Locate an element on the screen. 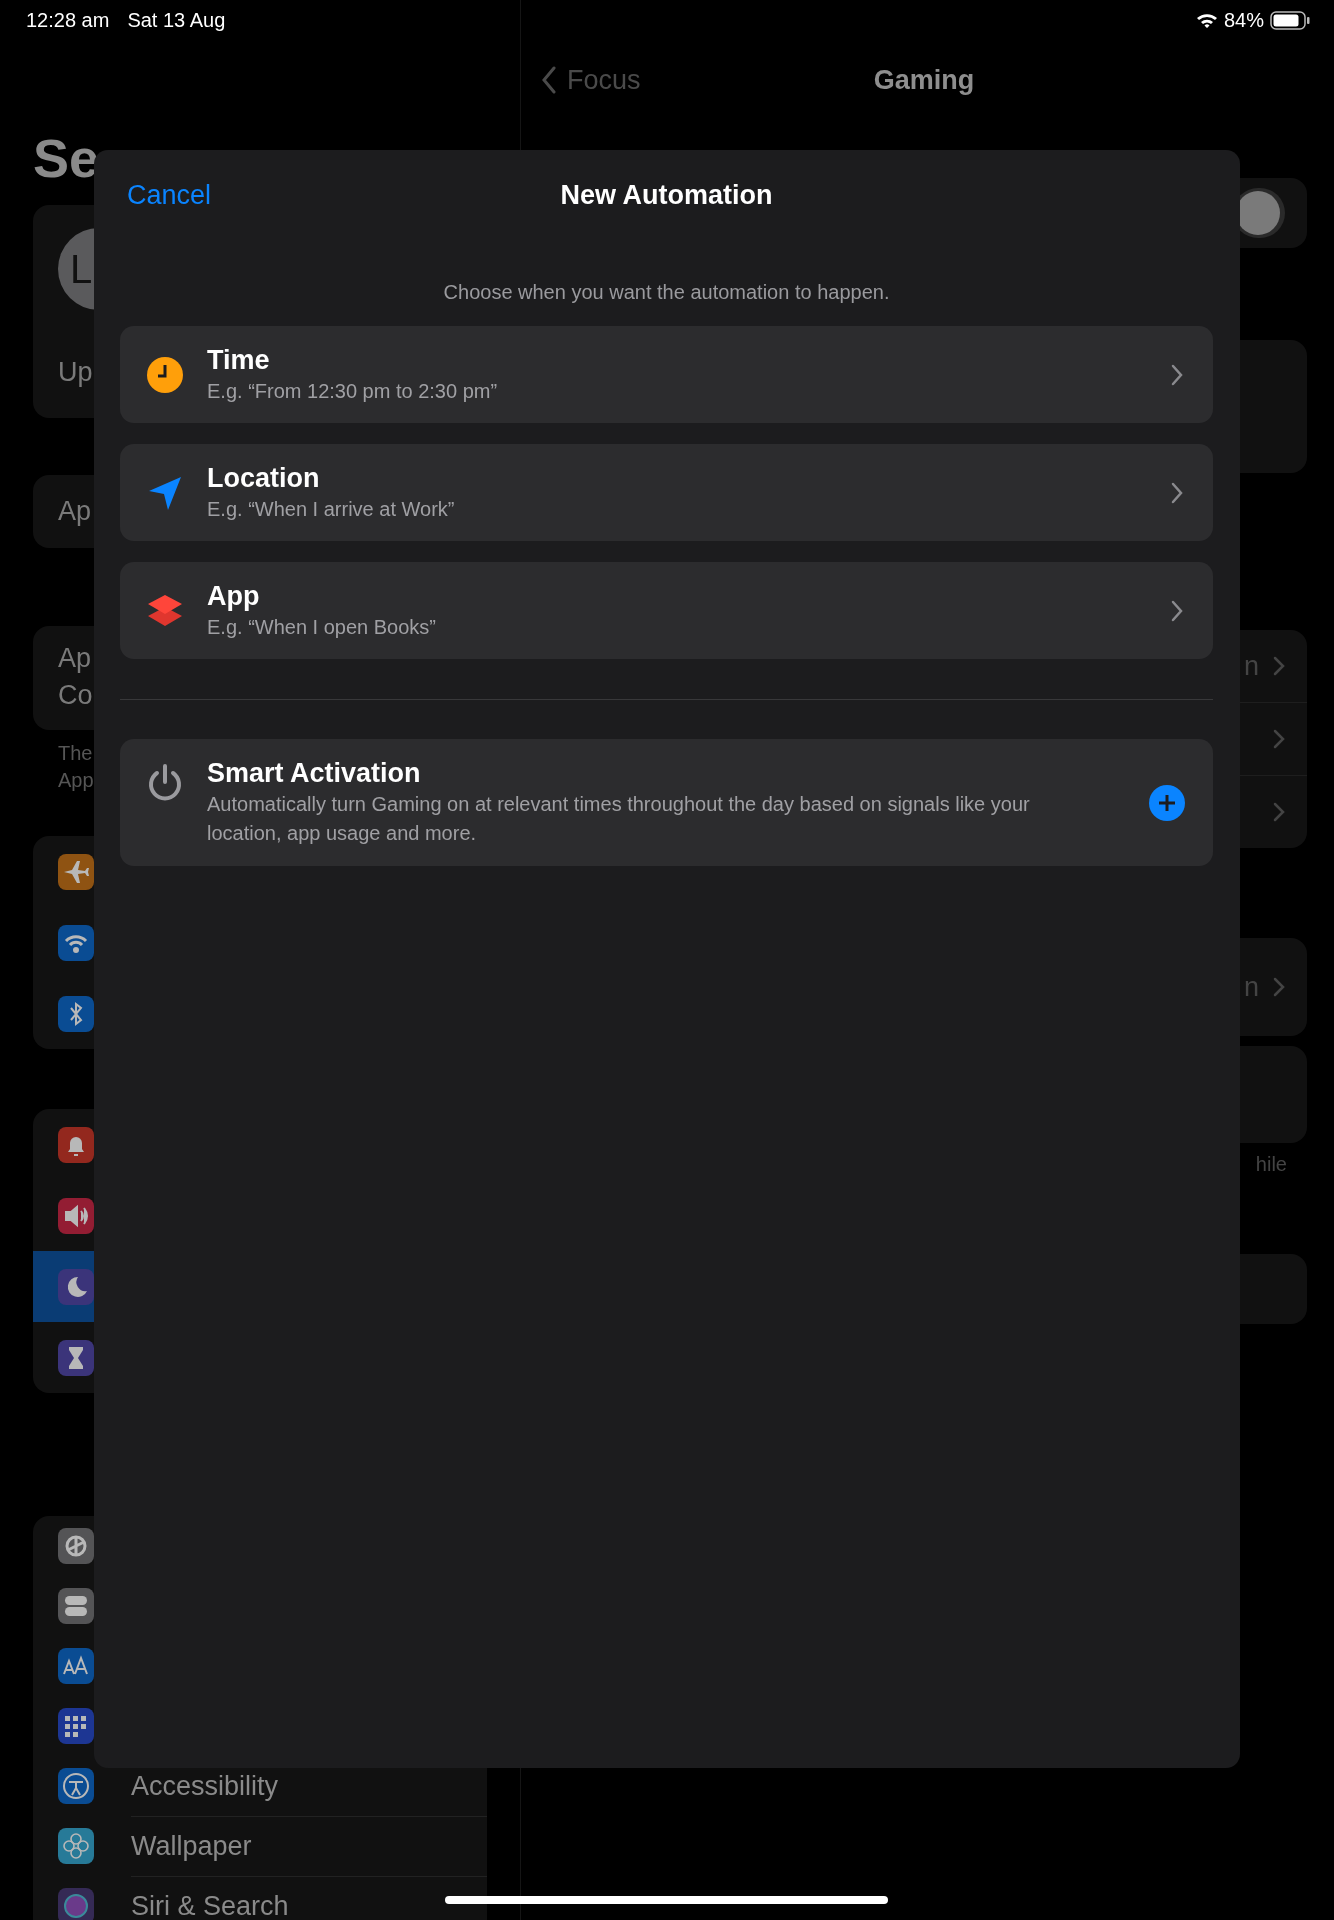  smart-activation-description: Automatically turn Gaming on at relevant times throughout the day based on signals like your location, app usage and more. is located at coordinates (619, 819).